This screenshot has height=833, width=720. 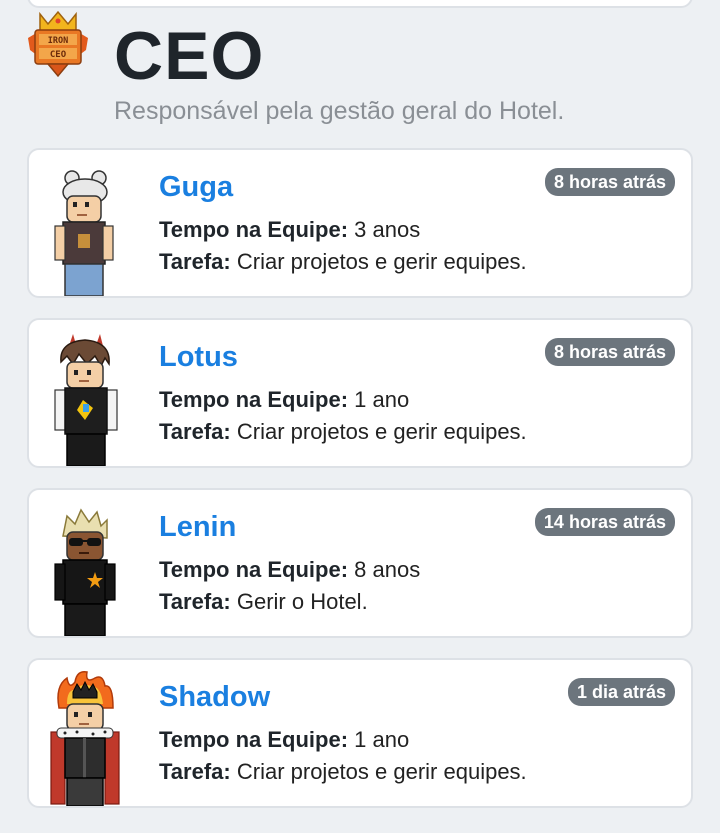 I want to click on time-in-team-row: Tempo na Equipe: 3 anos, so click(x=289, y=230).